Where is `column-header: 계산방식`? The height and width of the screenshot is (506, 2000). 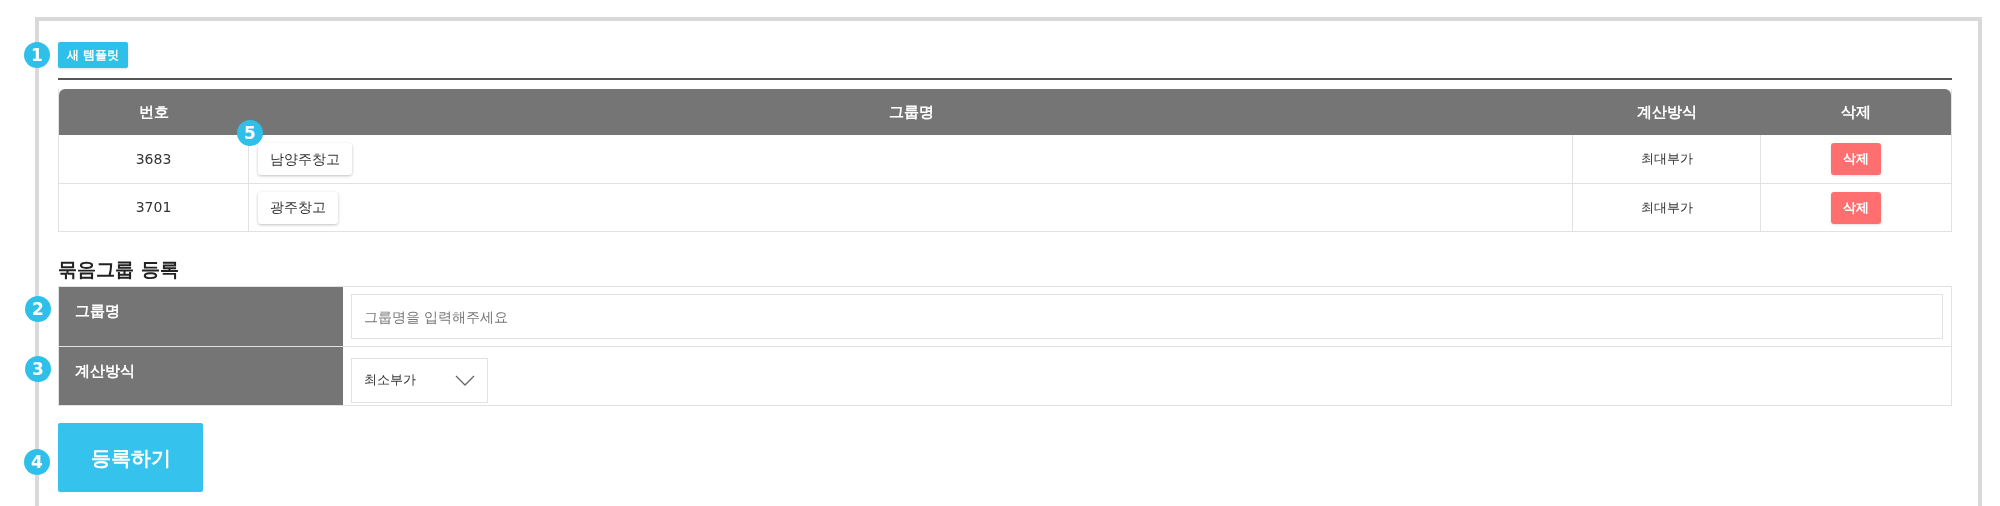
column-header: 계산방식 is located at coordinates (1667, 112).